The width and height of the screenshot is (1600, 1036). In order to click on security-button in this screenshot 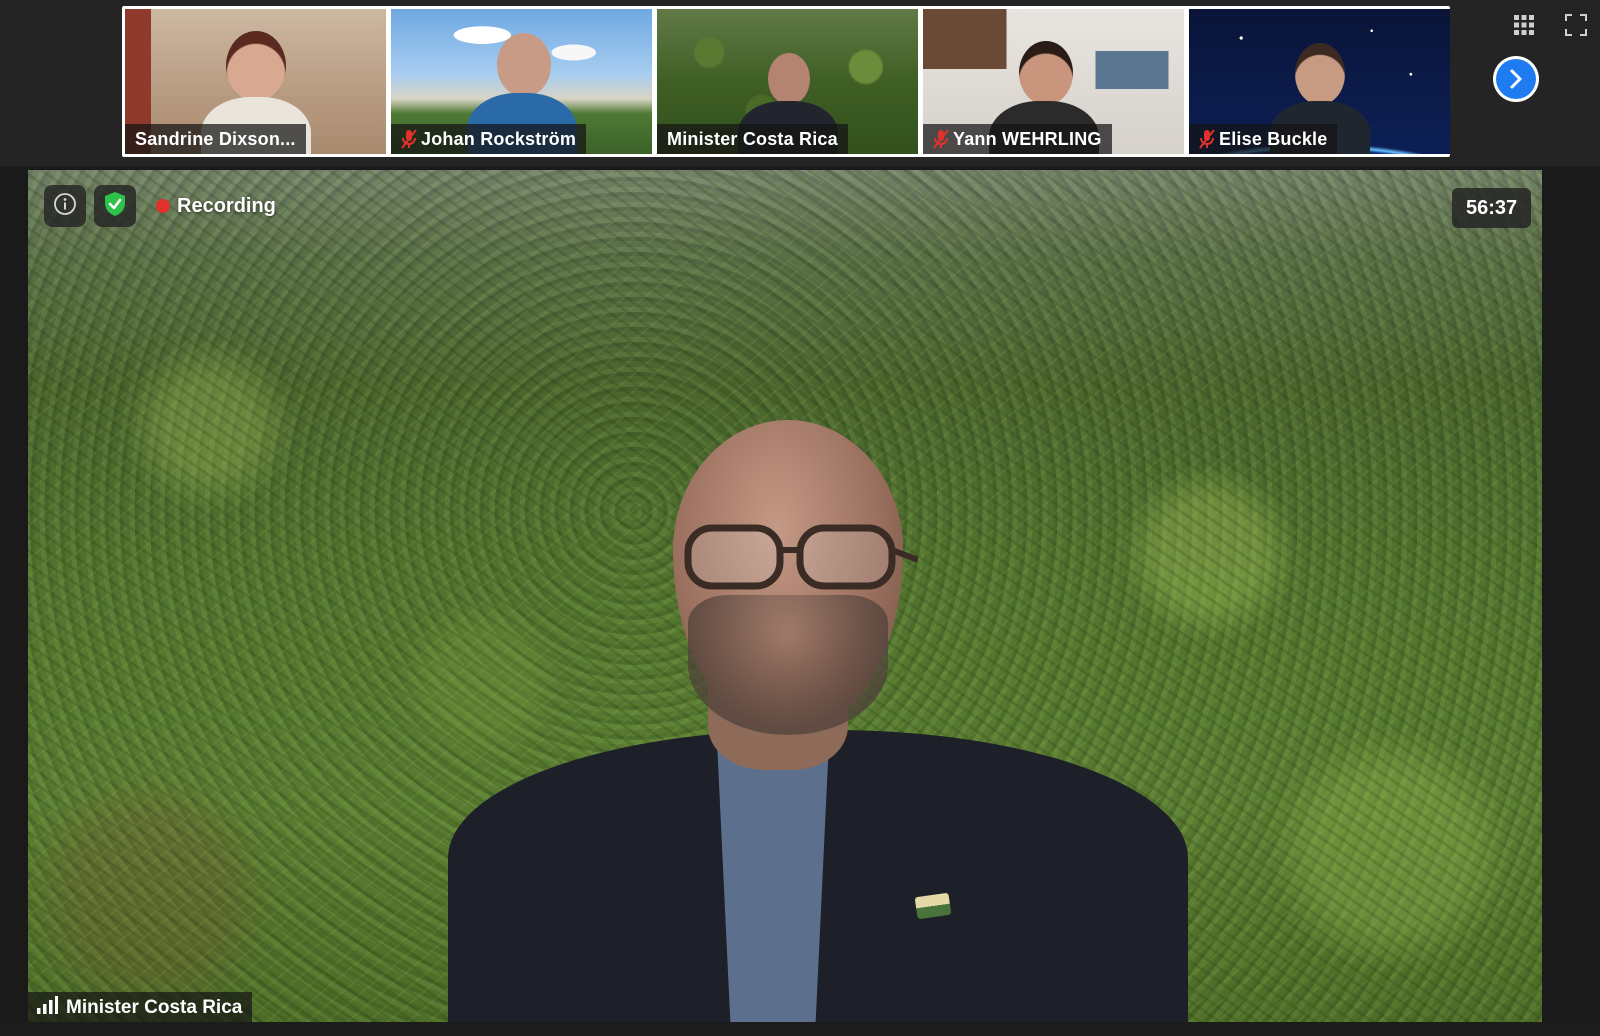, I will do `click(115, 206)`.